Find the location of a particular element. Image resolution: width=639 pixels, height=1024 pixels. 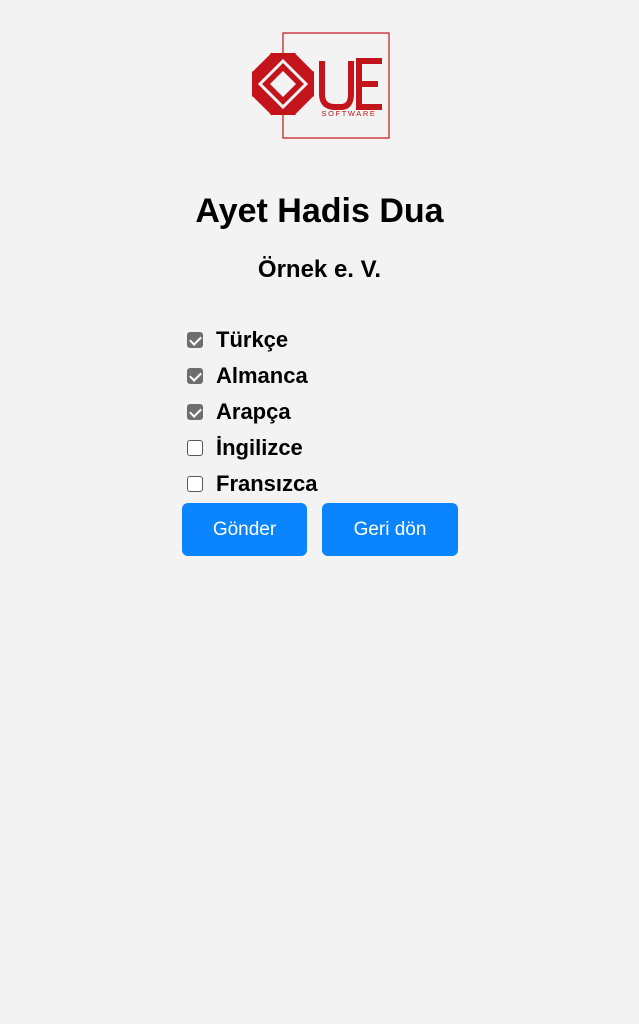

ue-software-logo: SOFTWARE is located at coordinates (320, 86).